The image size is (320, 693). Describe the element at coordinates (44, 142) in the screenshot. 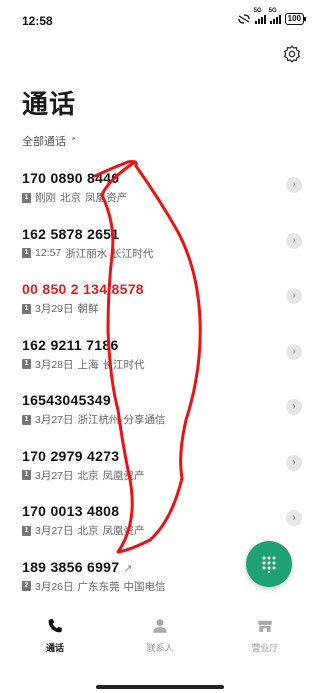

I see `filter-label: 全部通话` at that location.